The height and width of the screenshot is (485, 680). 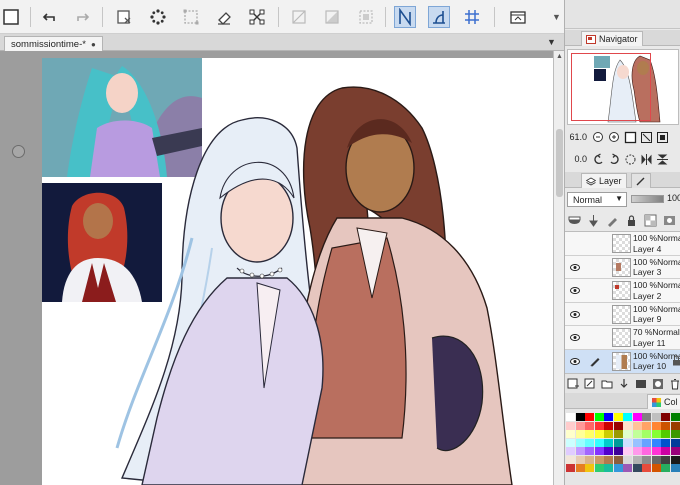 I want to click on new-raster-layer-icon, so click(x=573, y=384).